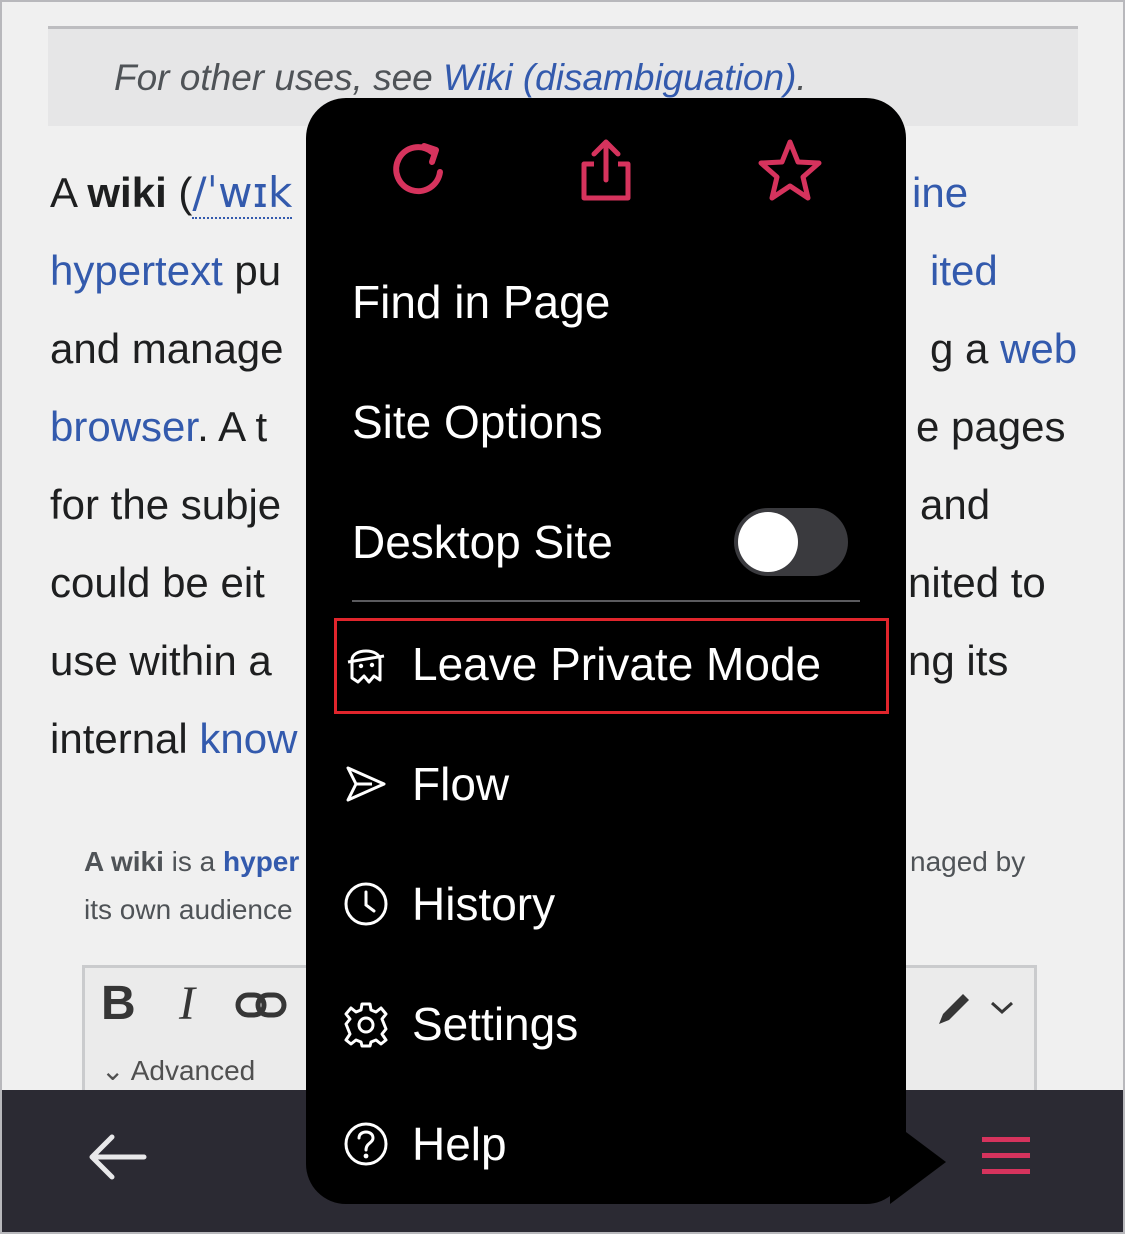 This screenshot has width=1125, height=1234. I want to click on highlight-box, so click(611, 666).